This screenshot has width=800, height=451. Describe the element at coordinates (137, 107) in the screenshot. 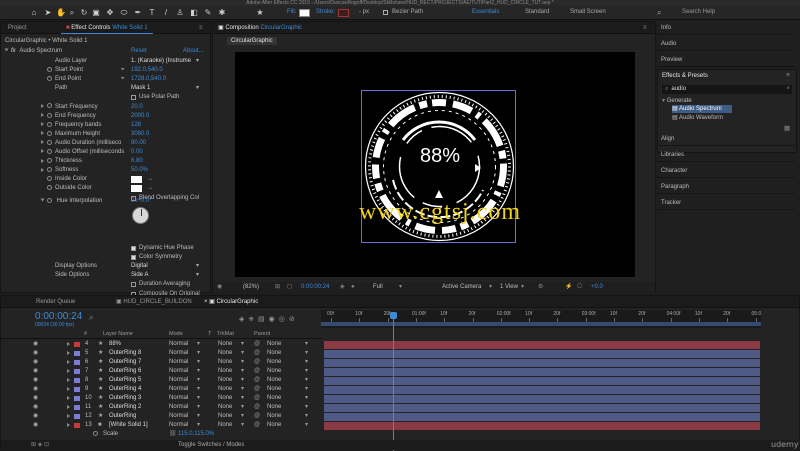

I see `property-value: 20.0` at that location.